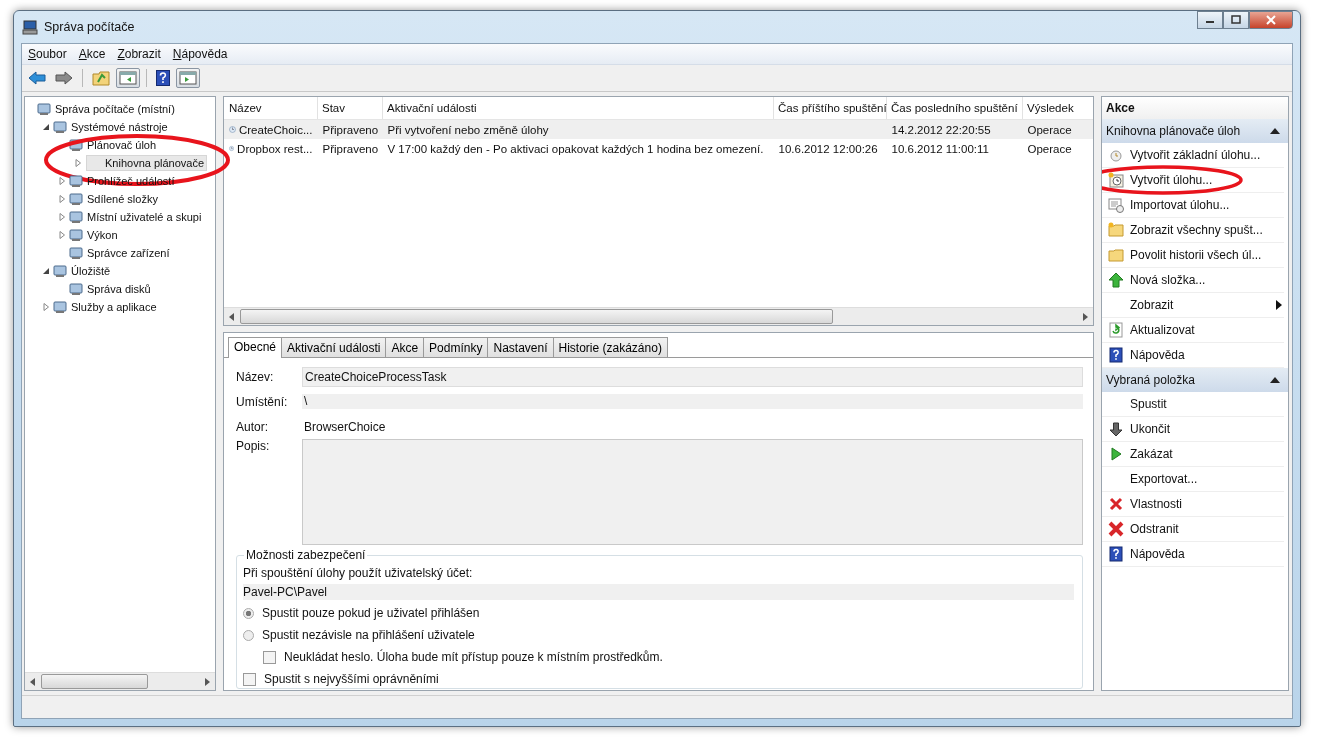 This screenshot has width=1317, height=746. Describe the element at coordinates (1151, 454) in the screenshot. I see `action-link: Zakázat` at that location.